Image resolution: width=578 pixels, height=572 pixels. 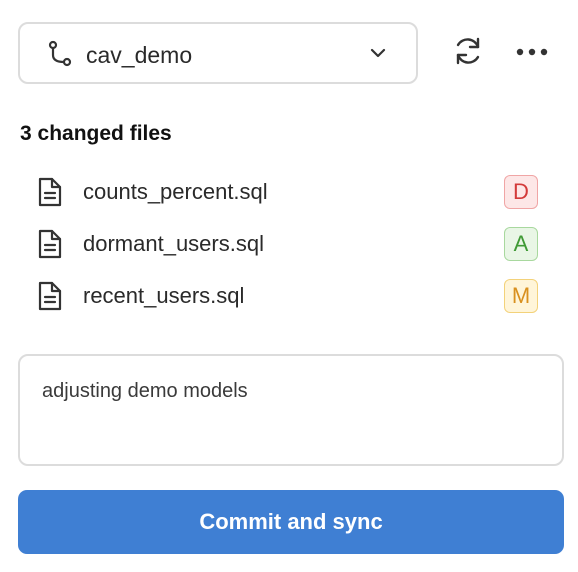 What do you see at coordinates (289, 242) in the screenshot?
I see `file-row: dormant_users.sql A` at bounding box center [289, 242].